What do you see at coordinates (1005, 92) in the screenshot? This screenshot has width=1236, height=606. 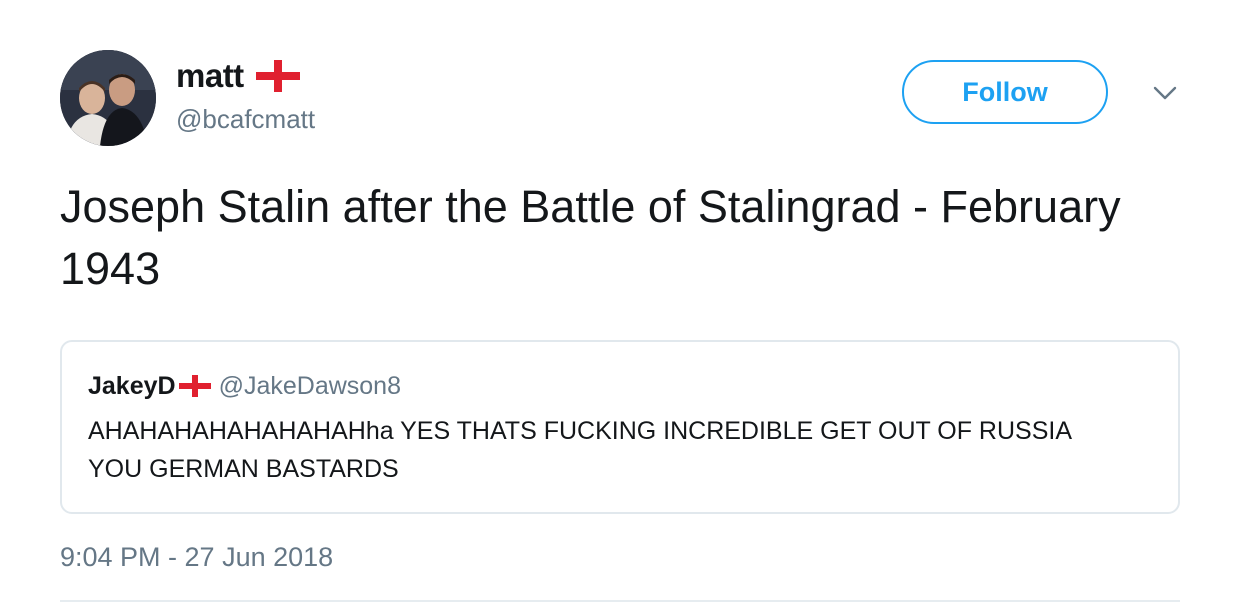 I see `follow-button: Follow` at bounding box center [1005, 92].